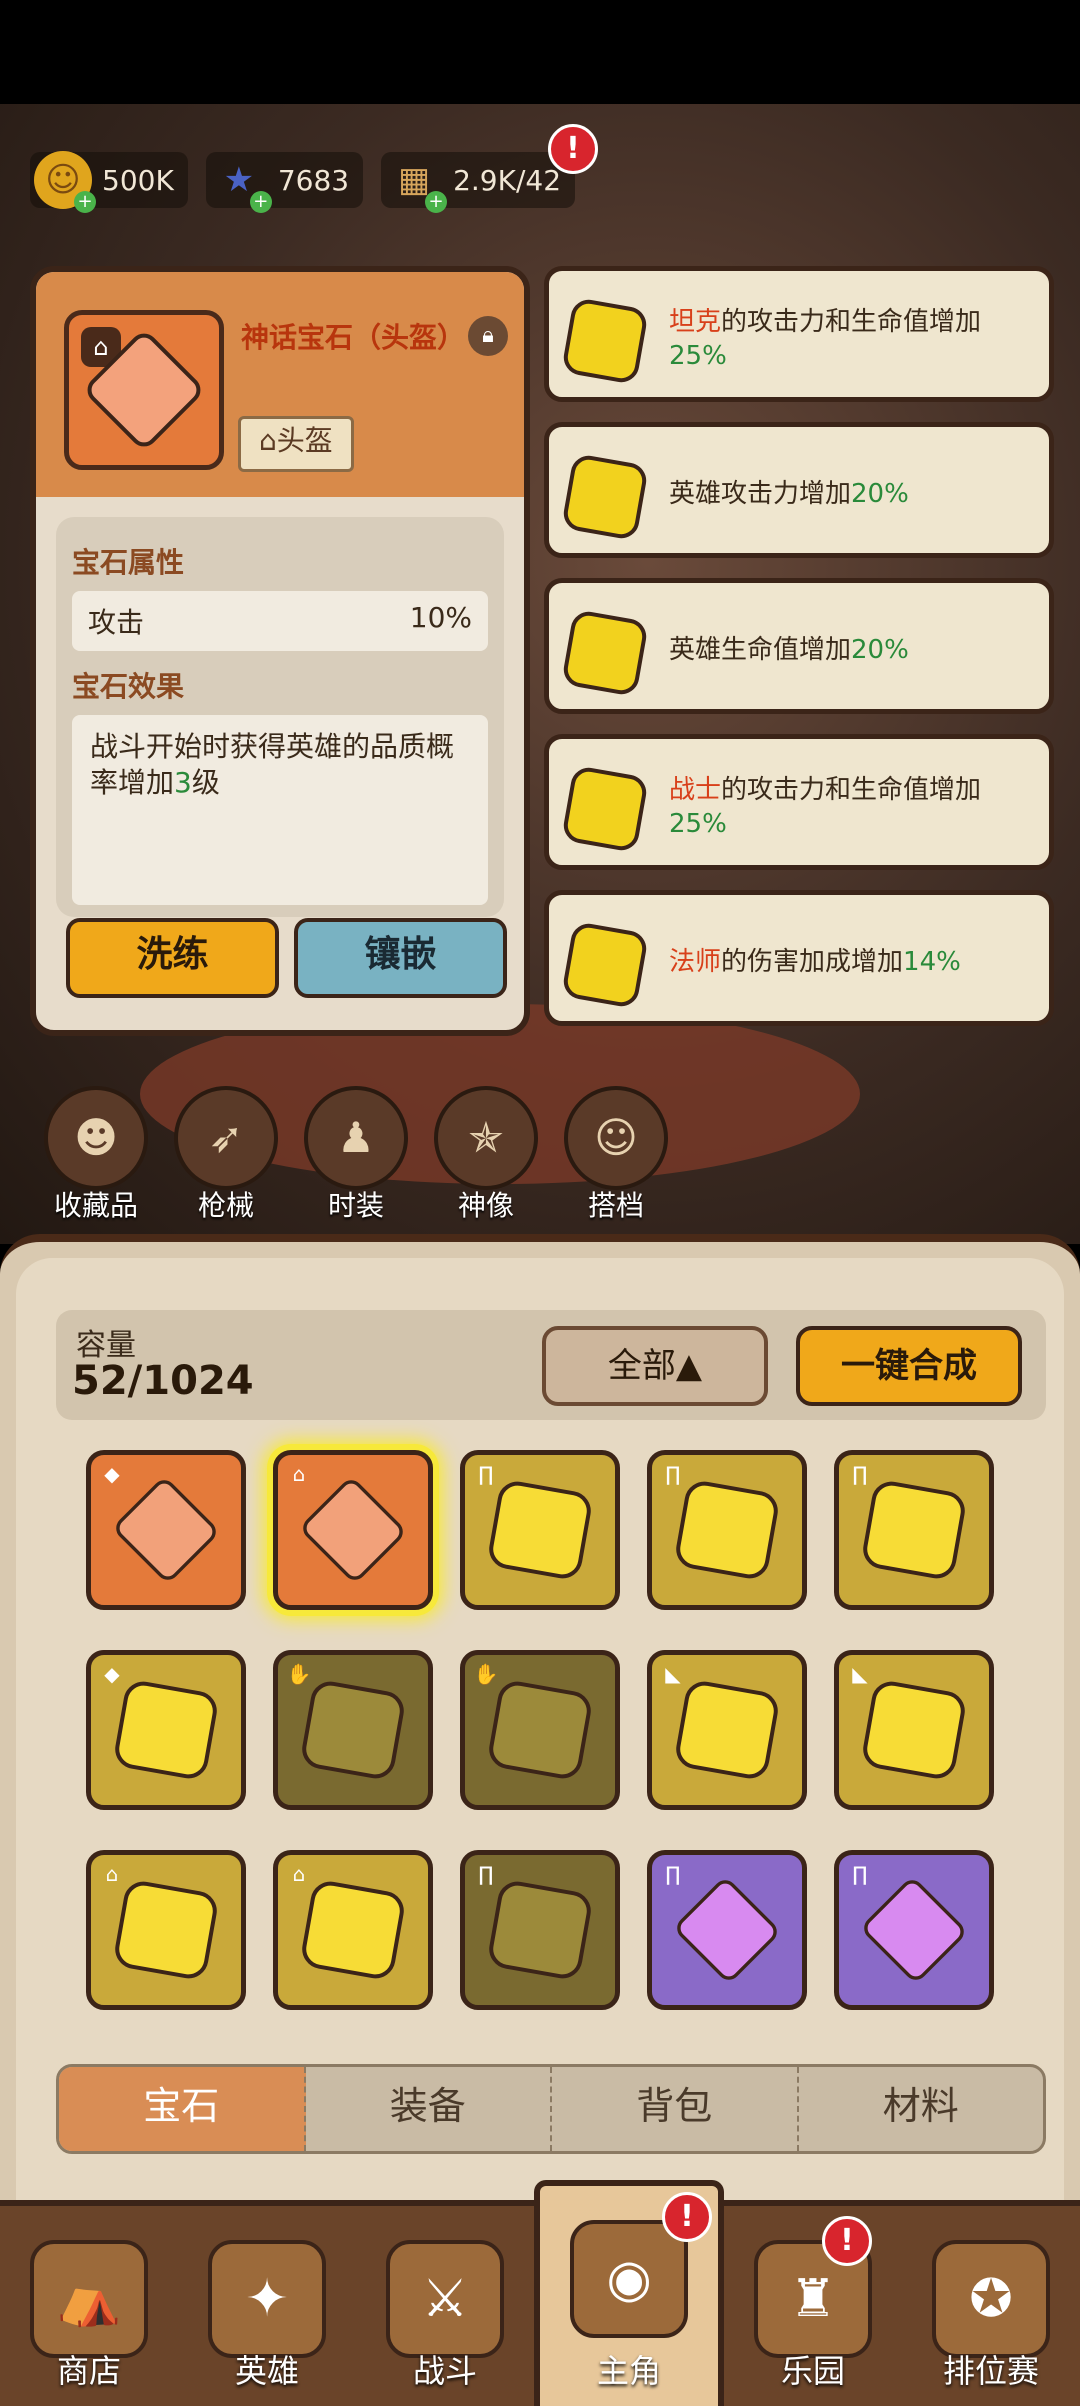 The image size is (1080, 2406). What do you see at coordinates (65, 182) in the screenshot?
I see `gold-coin-icon: ☺ +` at bounding box center [65, 182].